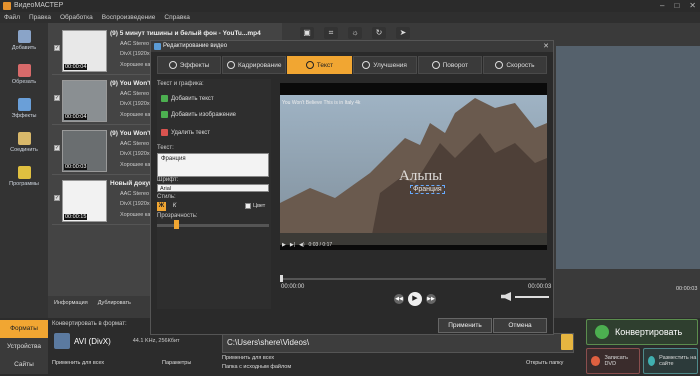 Image resolution: width=700 pixels, height=376 pixels. What do you see at coordinates (350, 6) in the screenshot?
I see `title-bar: ВидеоМАСТЕР – □ ✕` at bounding box center [350, 6].